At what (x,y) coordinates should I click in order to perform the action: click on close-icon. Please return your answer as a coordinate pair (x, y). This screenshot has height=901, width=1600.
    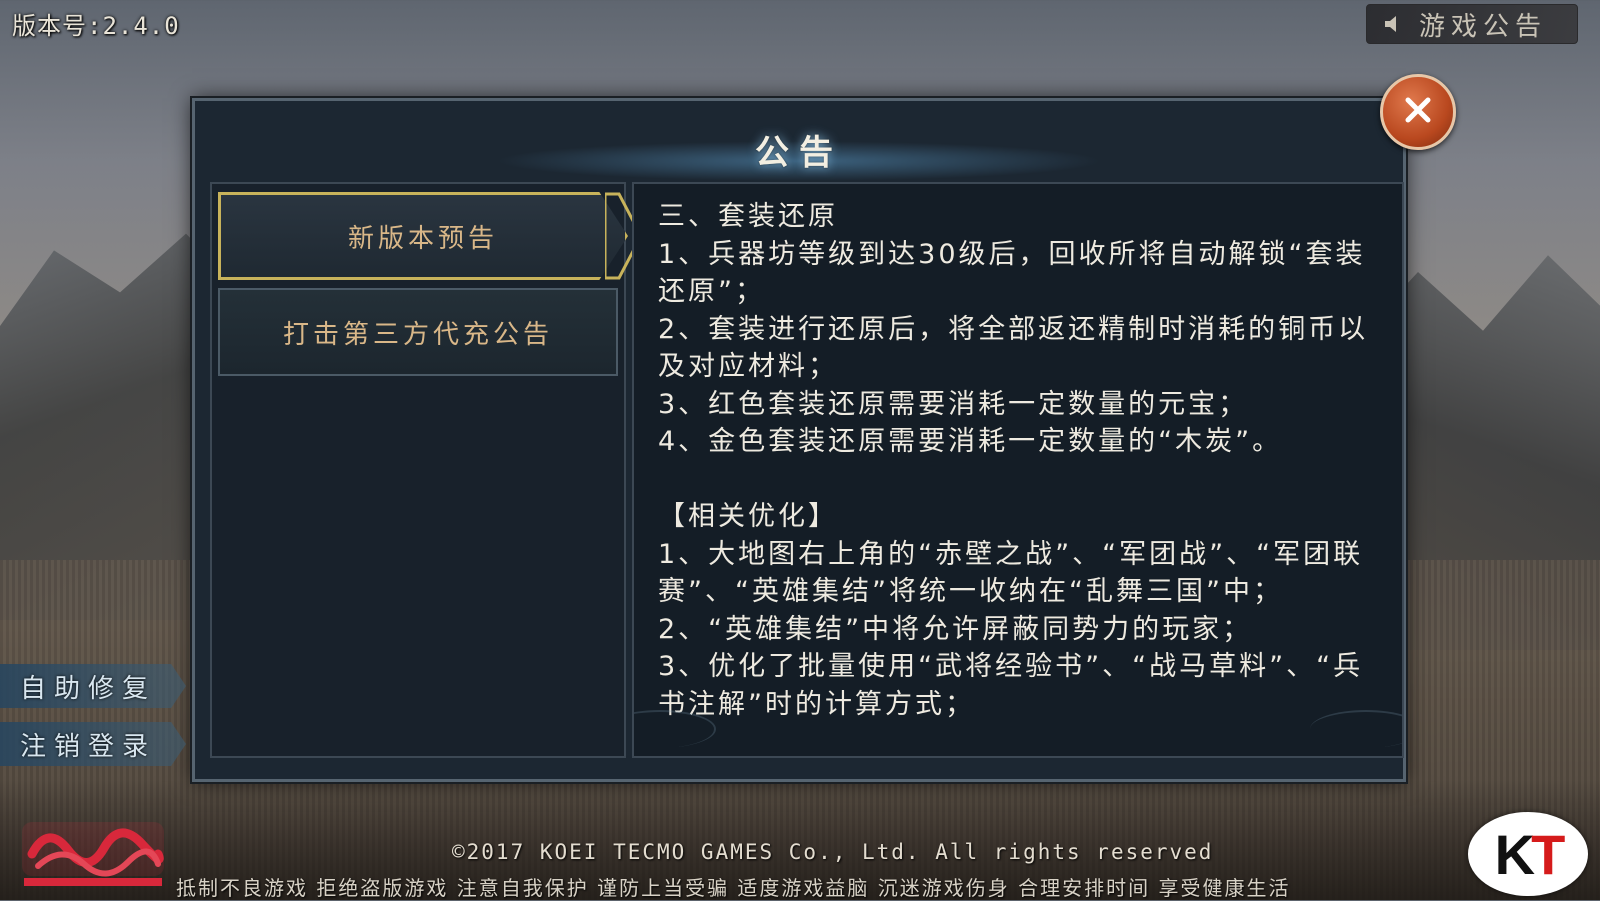
    Looking at the image, I should click on (1418, 112).